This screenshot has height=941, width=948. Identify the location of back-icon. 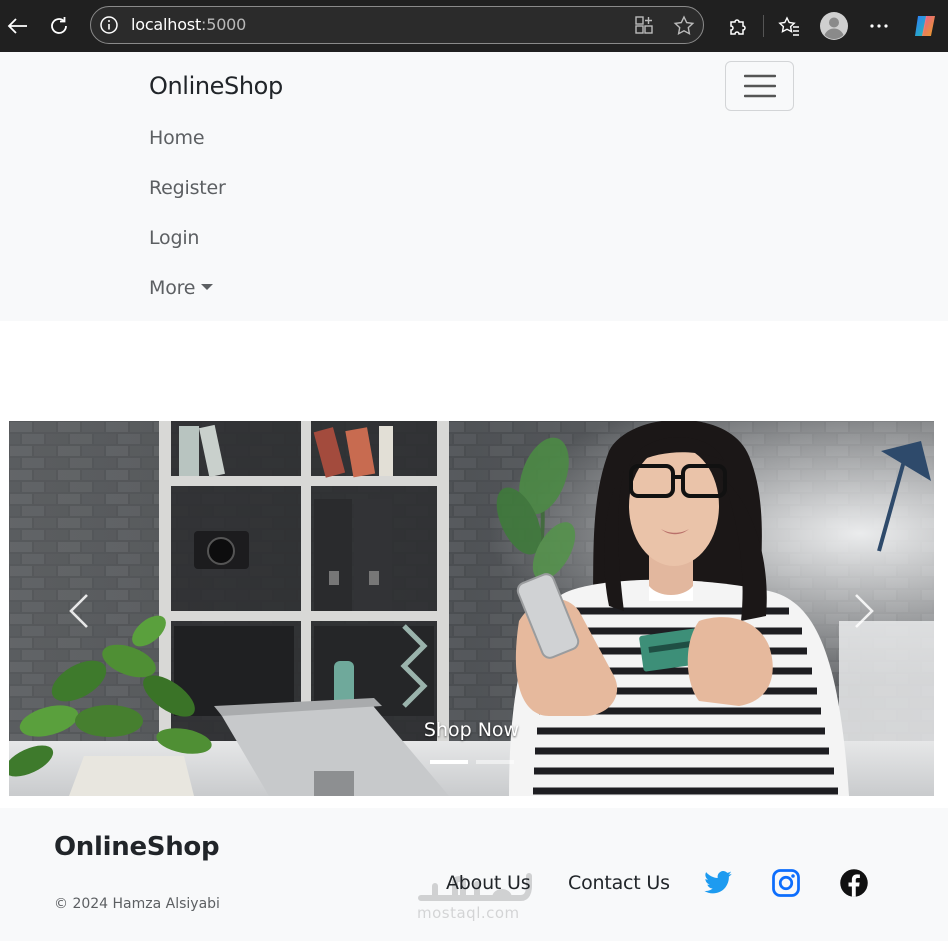
(17, 26).